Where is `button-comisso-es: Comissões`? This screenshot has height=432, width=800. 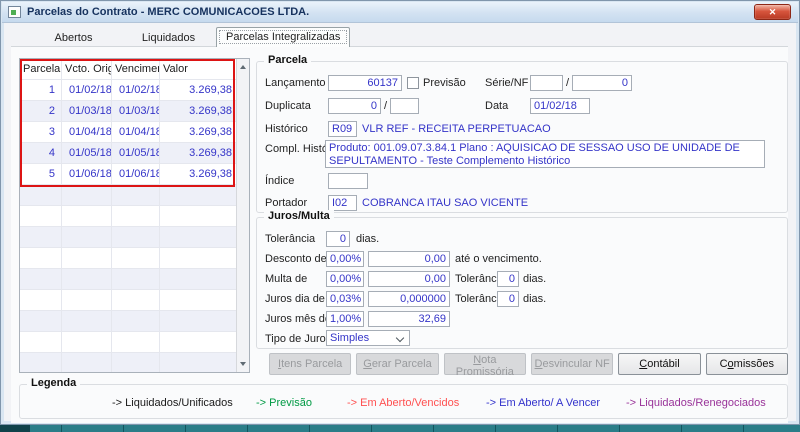 button-comisso-es: Comissões is located at coordinates (746, 364).